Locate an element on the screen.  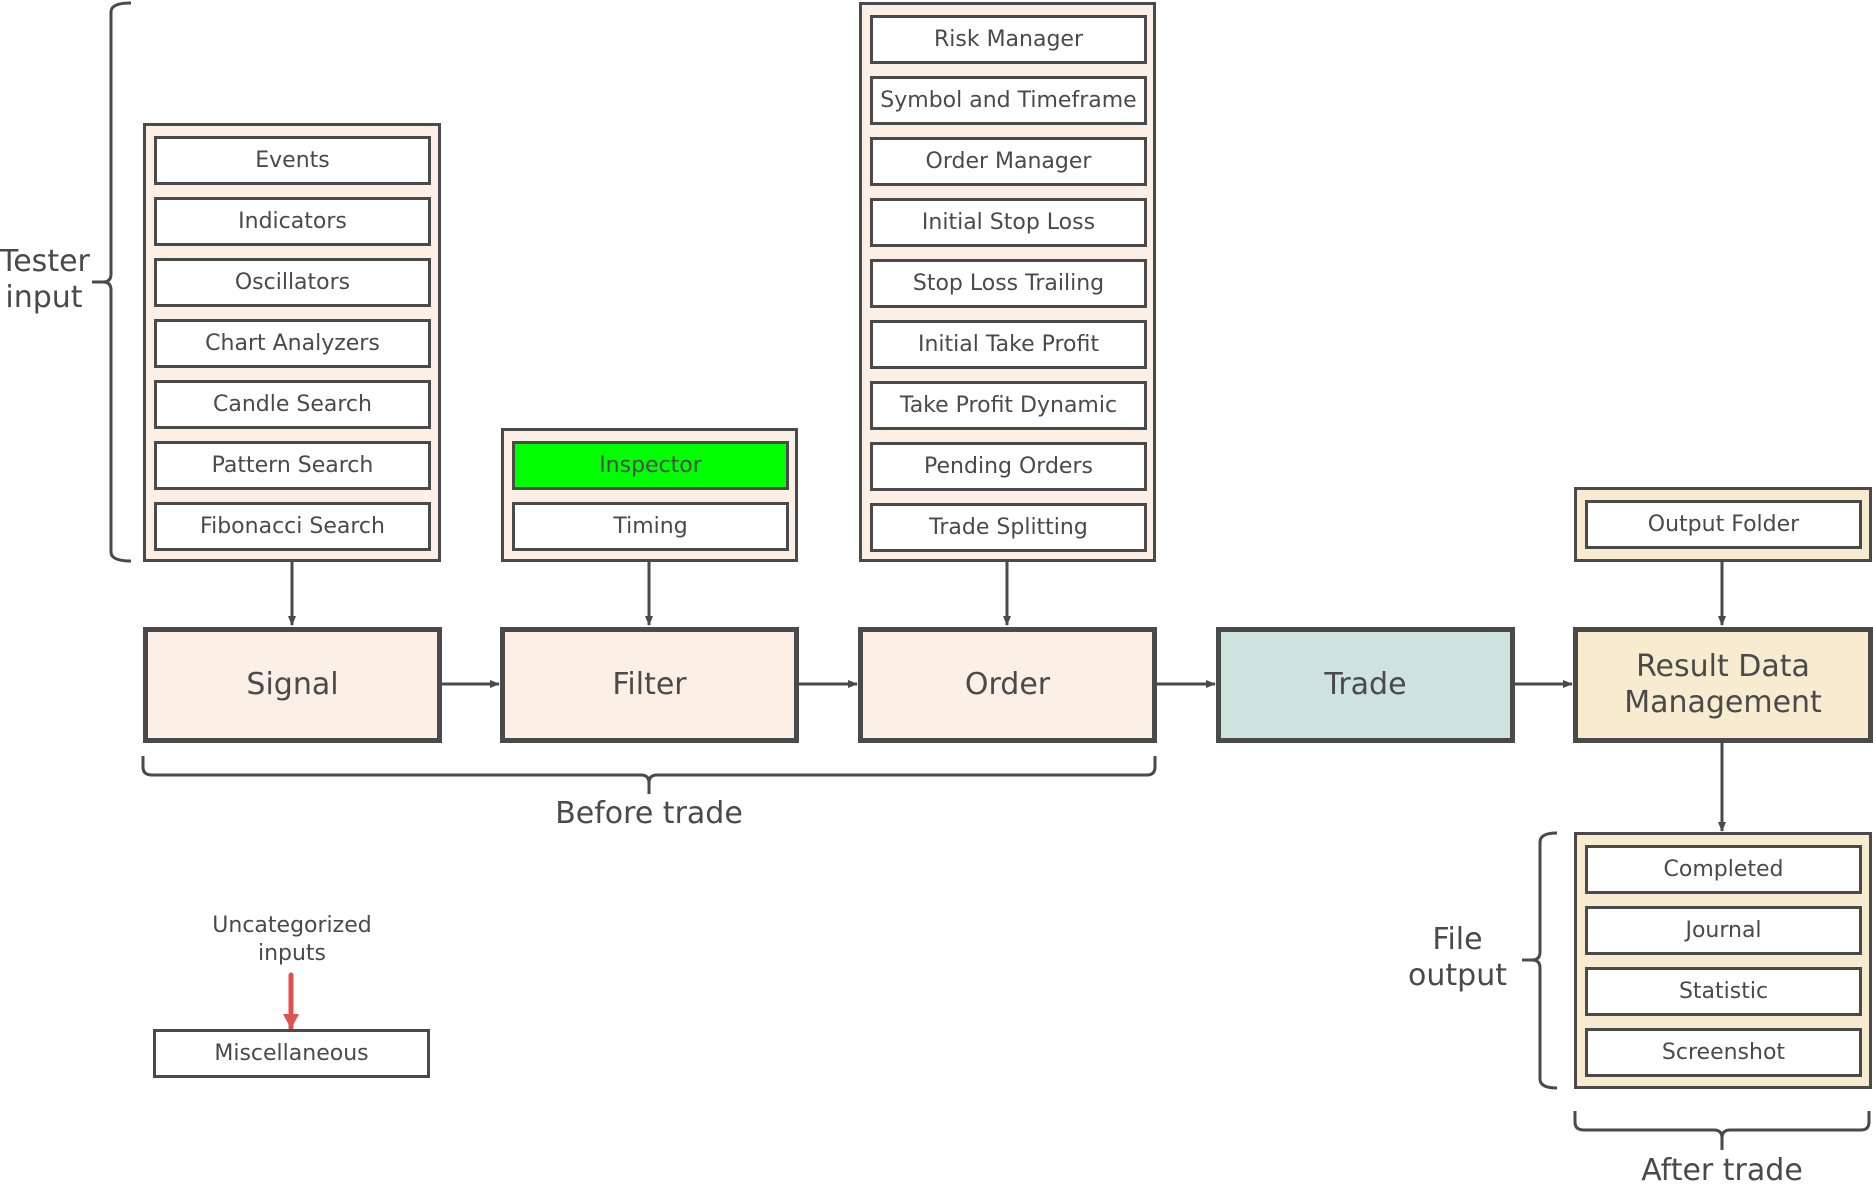
signal-input-label: Oscillators is located at coordinates (292, 282).